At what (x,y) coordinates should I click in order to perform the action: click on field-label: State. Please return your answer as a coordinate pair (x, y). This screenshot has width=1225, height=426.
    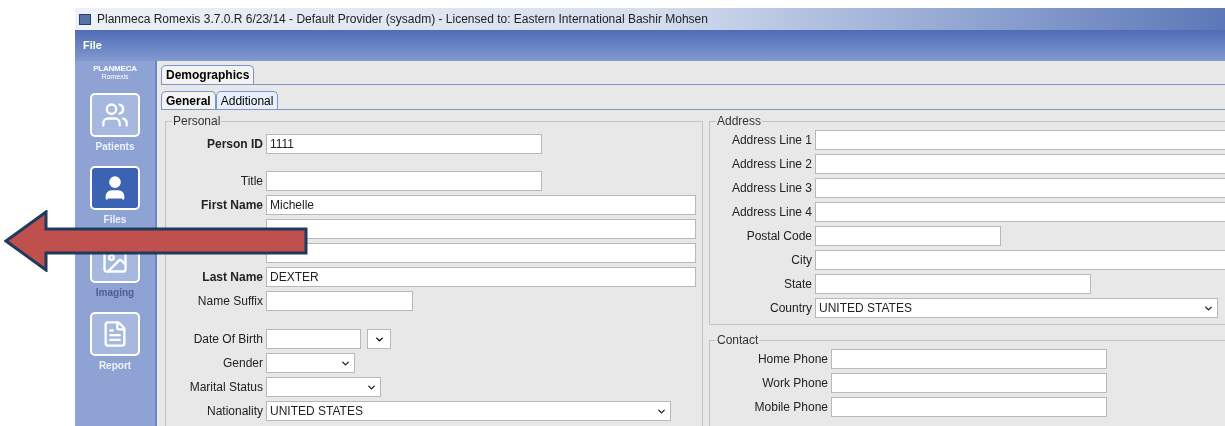
    Looking at the image, I should click on (797, 284).